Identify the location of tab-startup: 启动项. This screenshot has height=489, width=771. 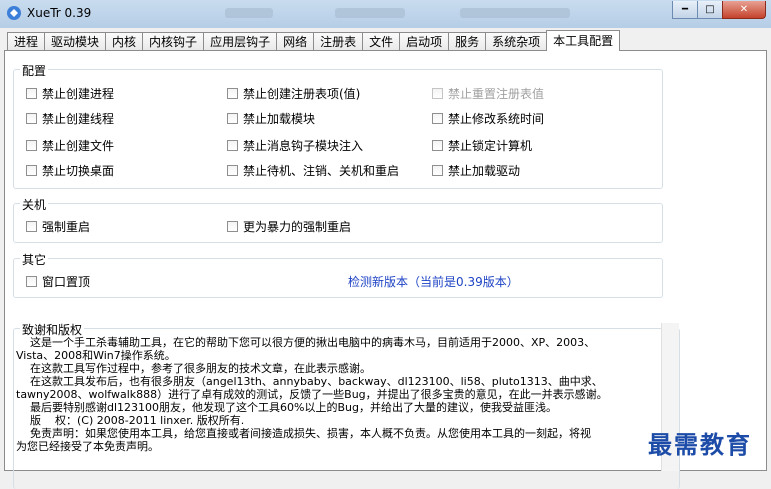
(424, 41).